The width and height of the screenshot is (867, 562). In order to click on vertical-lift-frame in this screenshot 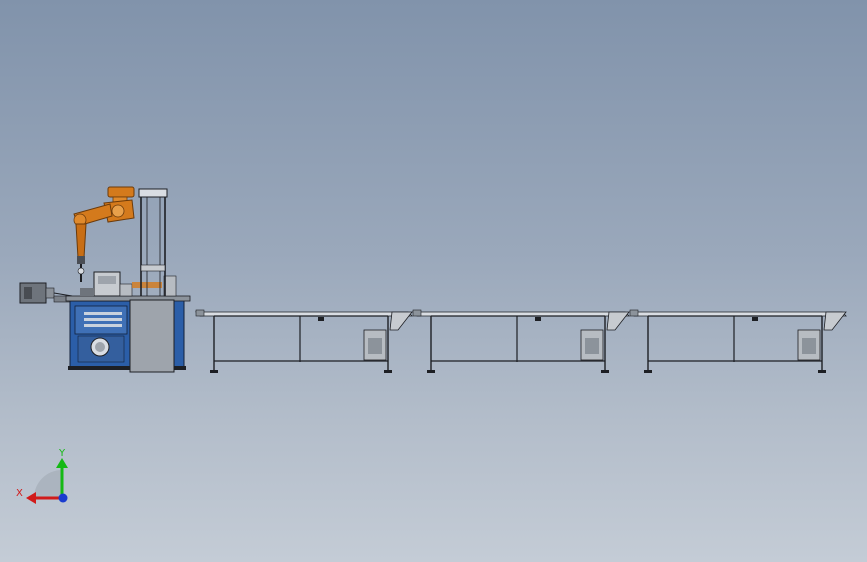, I will do `click(153, 242)`.